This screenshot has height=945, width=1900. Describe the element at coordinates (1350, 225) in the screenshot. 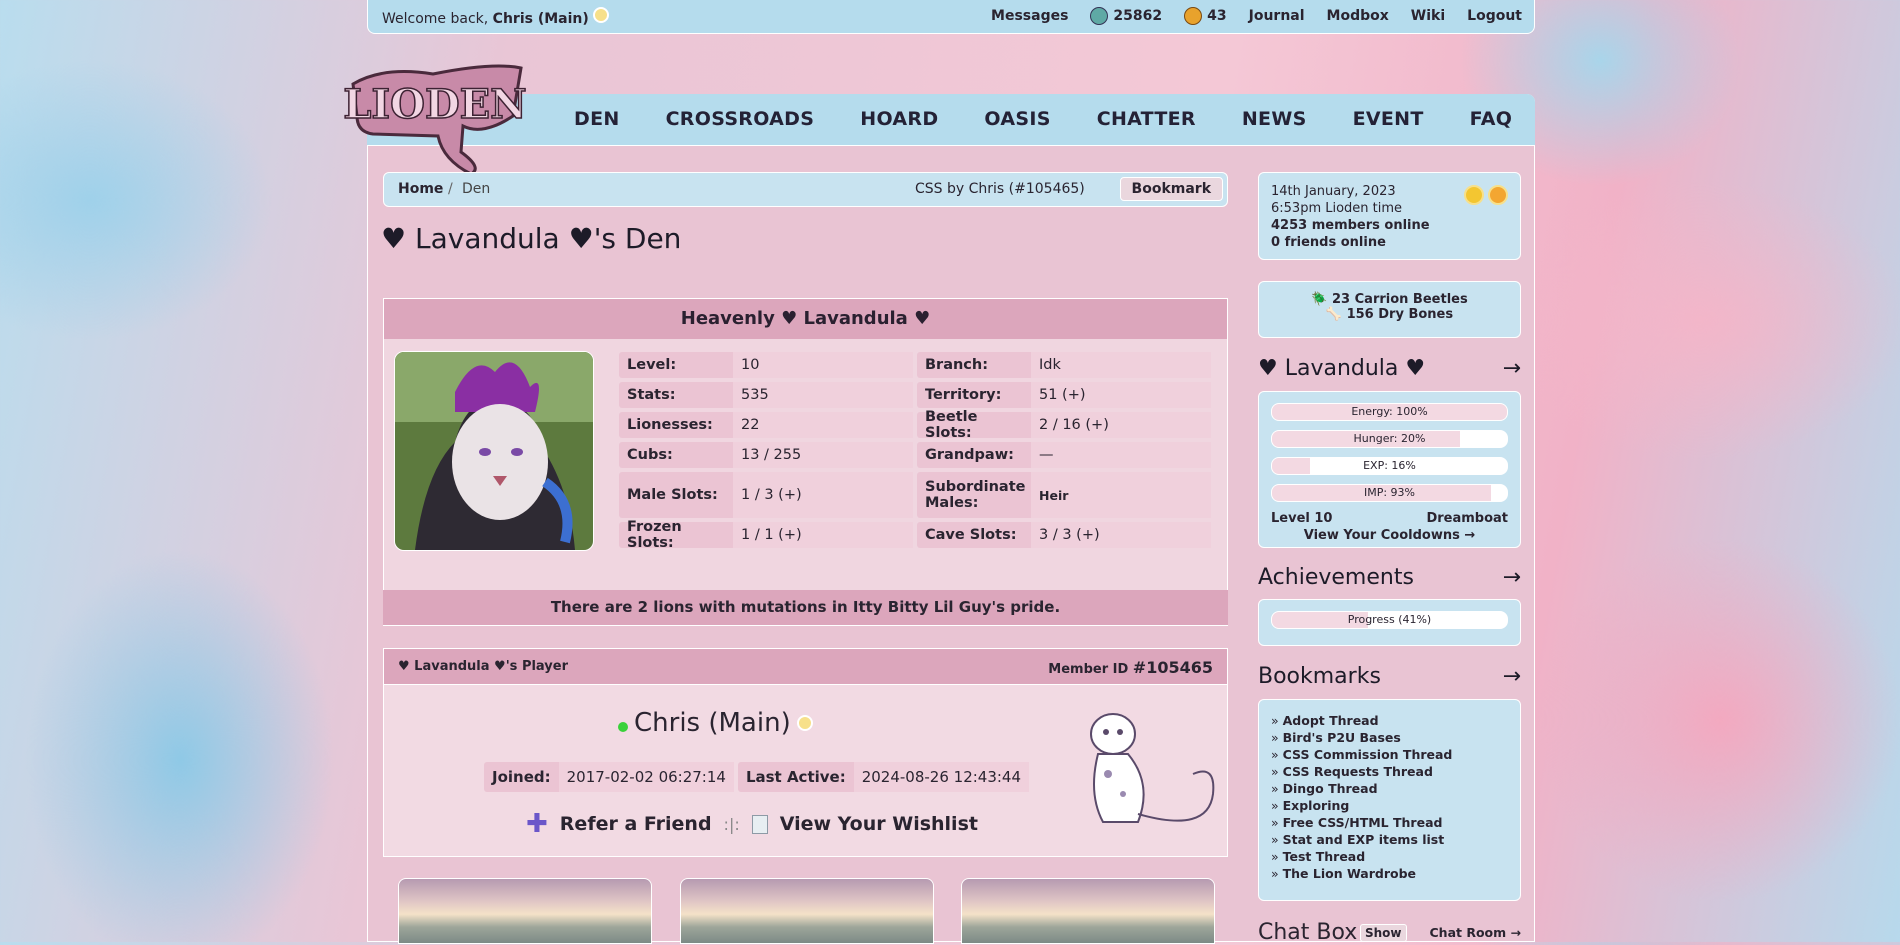

I see `members-online: 4253 members online` at that location.